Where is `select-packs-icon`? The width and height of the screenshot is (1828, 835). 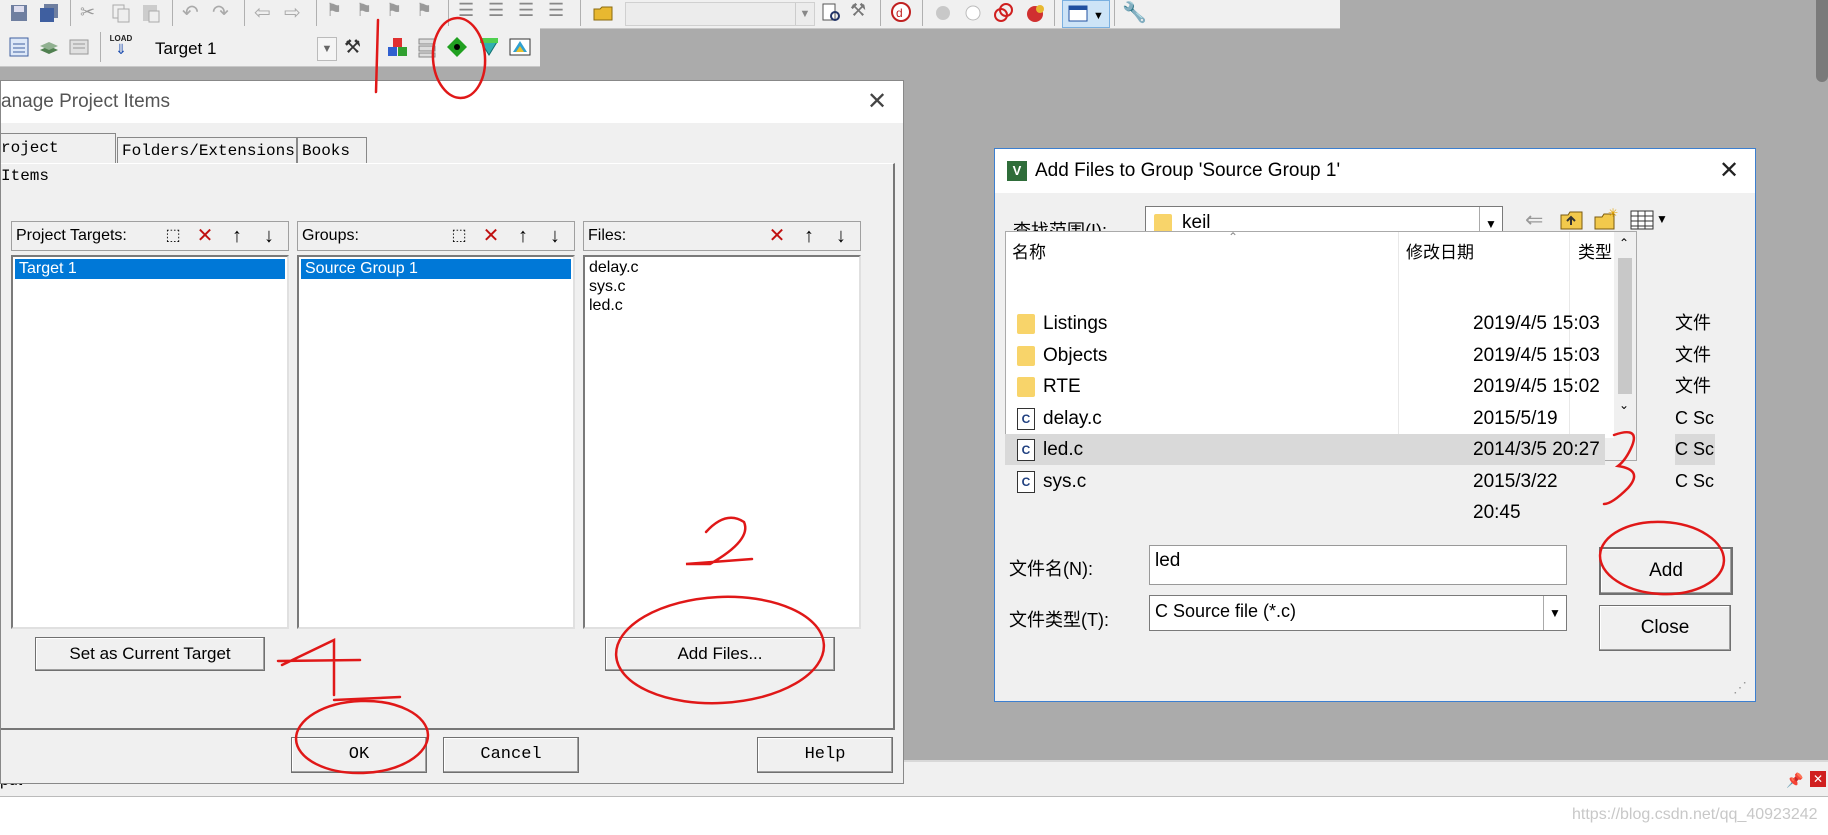
select-packs-icon is located at coordinates (457, 47).